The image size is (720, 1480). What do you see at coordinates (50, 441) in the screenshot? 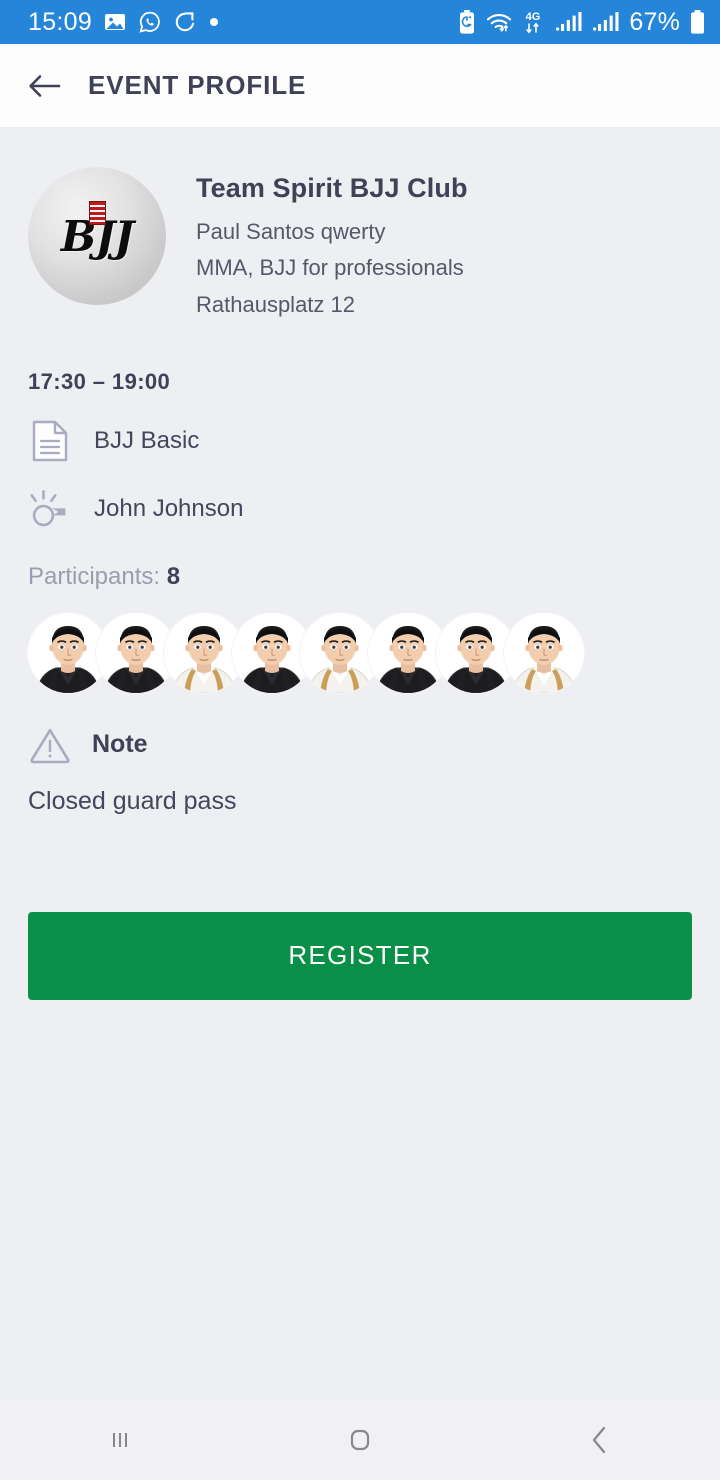
I see `document-icon` at bounding box center [50, 441].